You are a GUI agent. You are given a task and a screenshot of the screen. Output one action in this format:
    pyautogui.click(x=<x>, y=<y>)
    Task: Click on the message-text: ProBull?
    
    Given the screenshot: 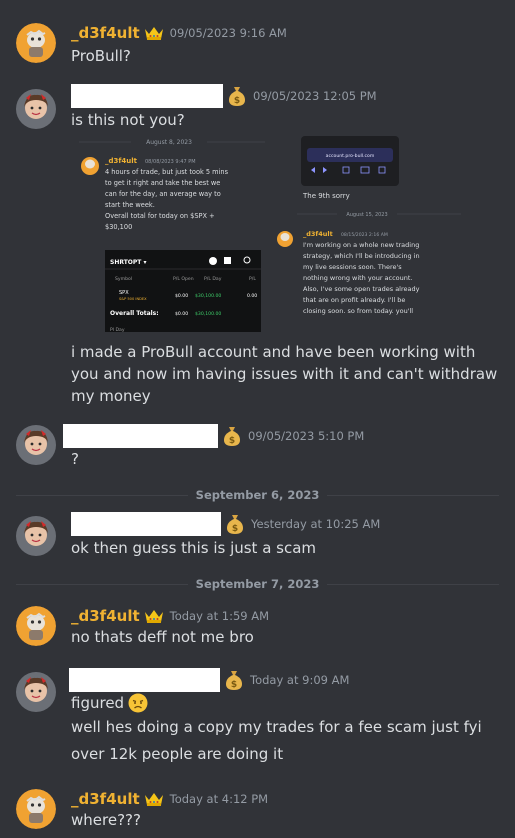 What is the action you would take?
    pyautogui.click(x=101, y=56)
    